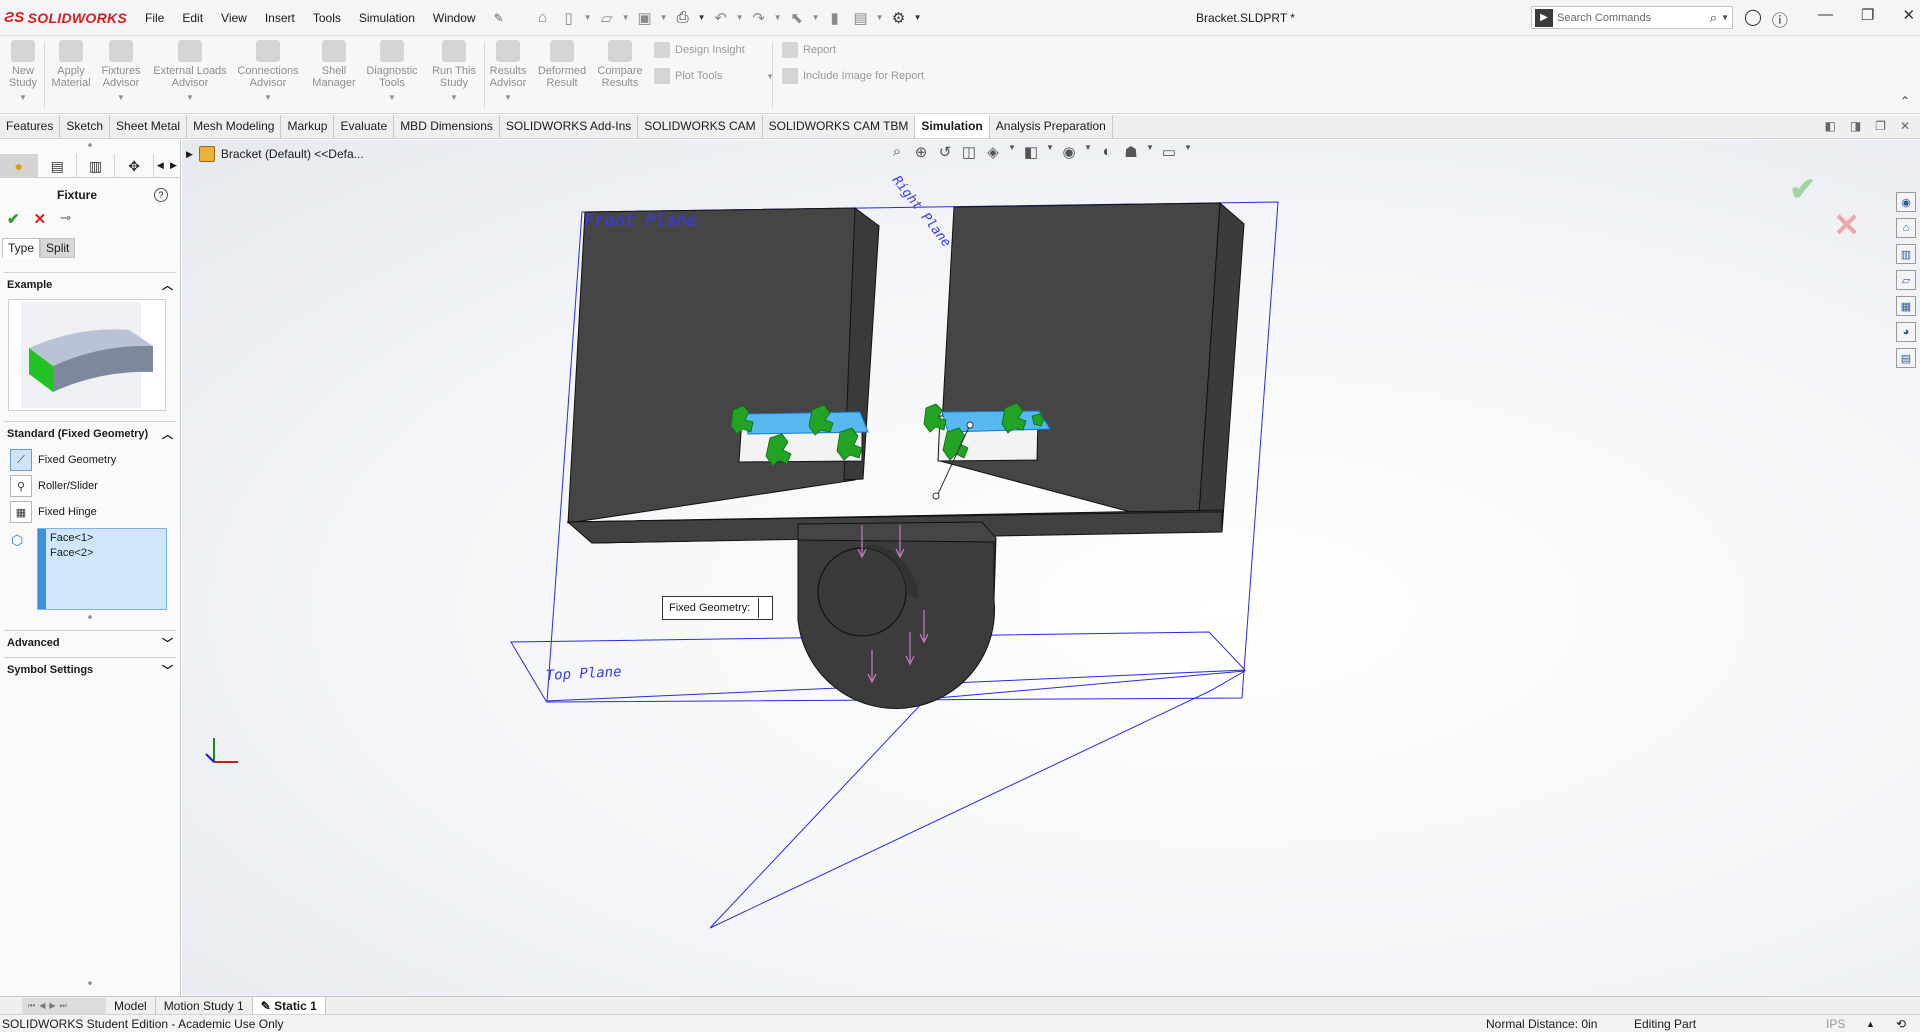 The image size is (1920, 1032). Describe the element at coordinates (90, 984) in the screenshot. I see `panel-bottom-grip: ⦁` at that location.